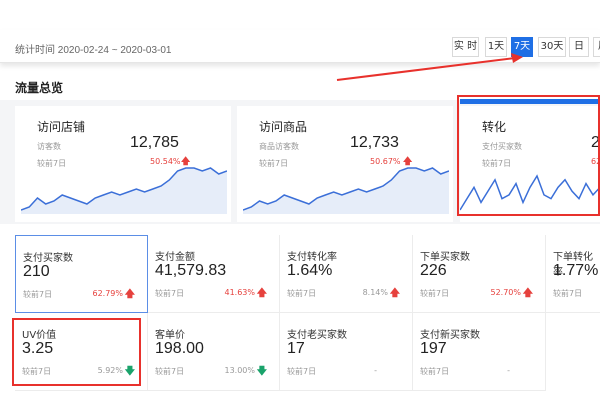 The width and height of the screenshot is (600, 400). What do you see at coordinates (191, 270) in the screenshot?
I see `metric-value: 41,579.83` at bounding box center [191, 270].